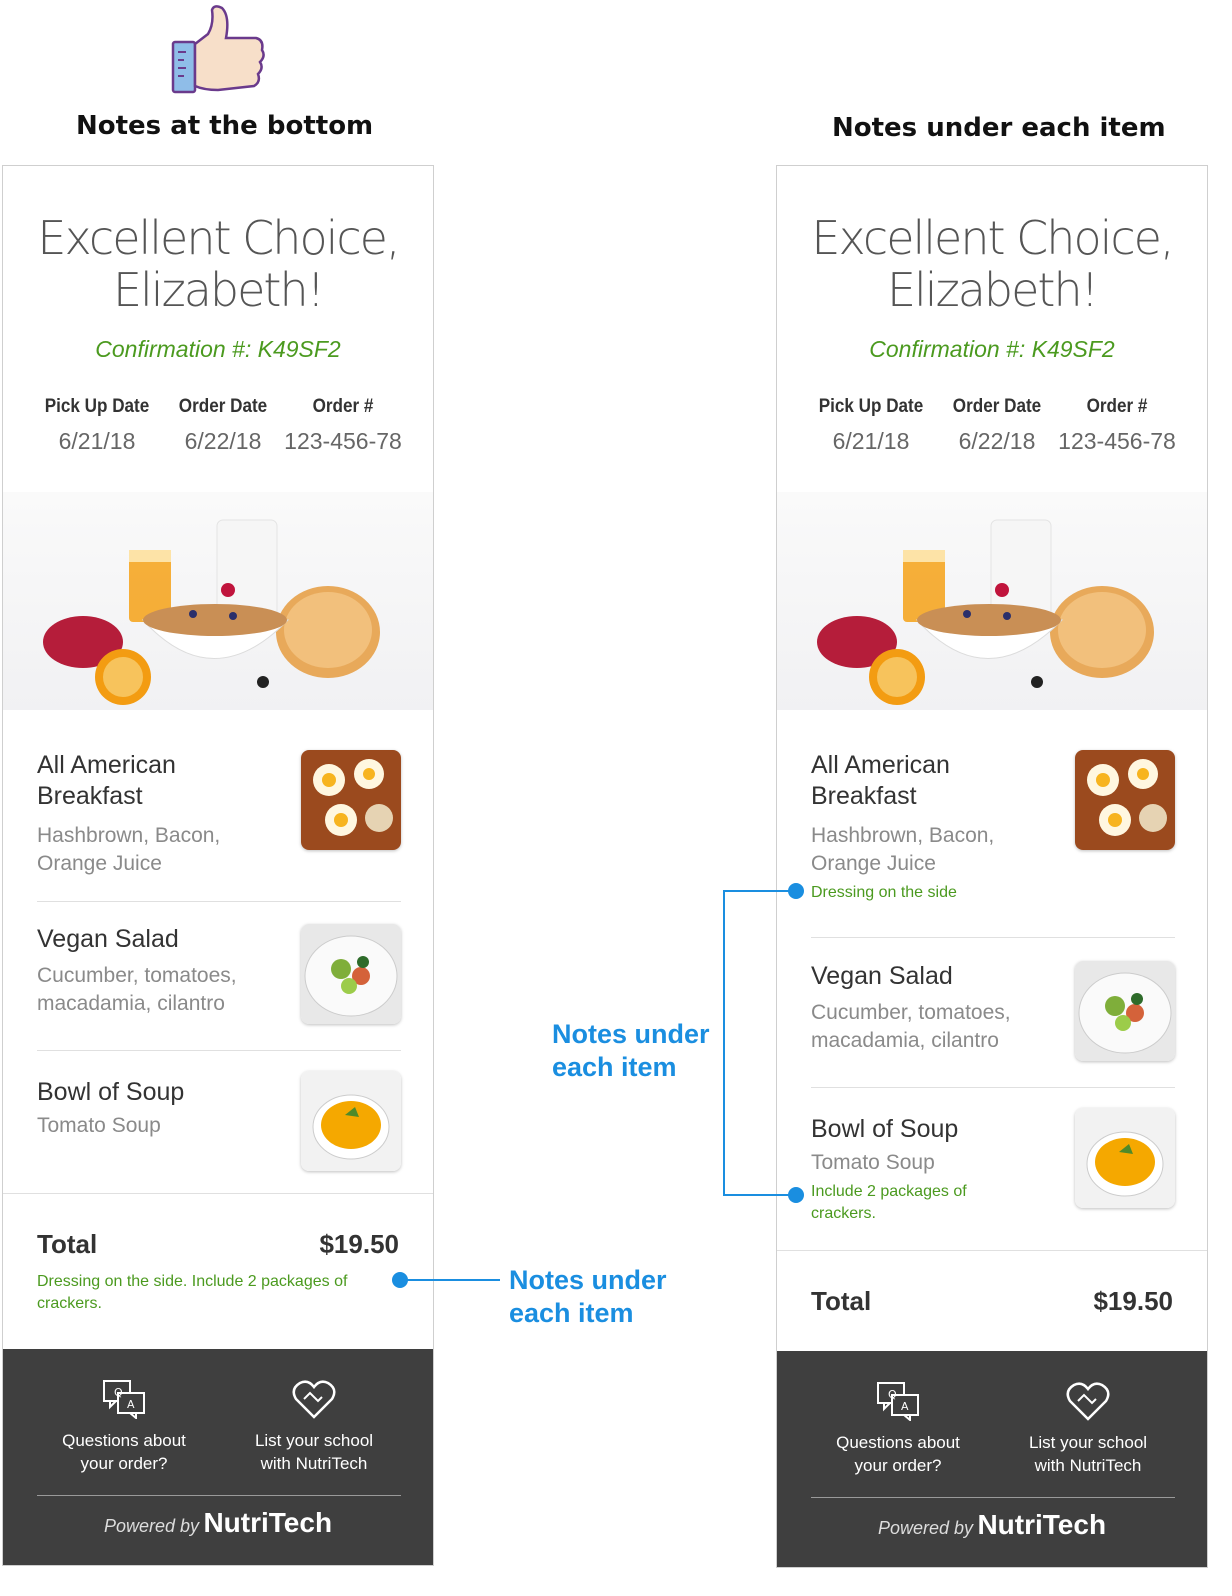 The image size is (1232, 1596). What do you see at coordinates (223, 425) in the screenshot?
I see `order-date: Order Date 6/22/18` at bounding box center [223, 425].